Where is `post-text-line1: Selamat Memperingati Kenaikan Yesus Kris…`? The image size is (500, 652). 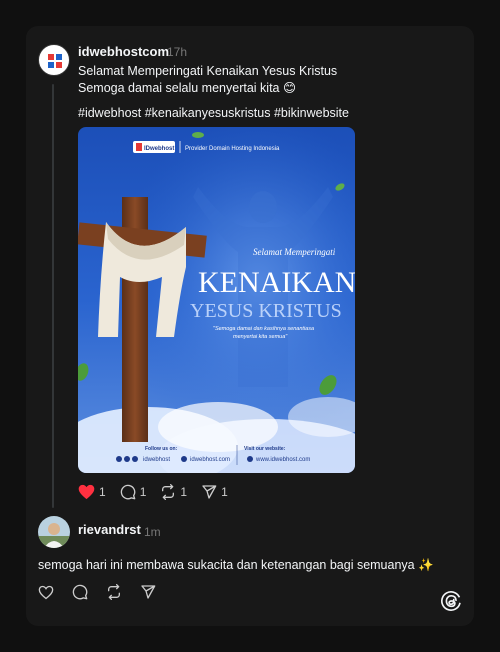
post-text-line1: Selamat Memperingati Kenaikan Yesus Kris… is located at coordinates (208, 71).